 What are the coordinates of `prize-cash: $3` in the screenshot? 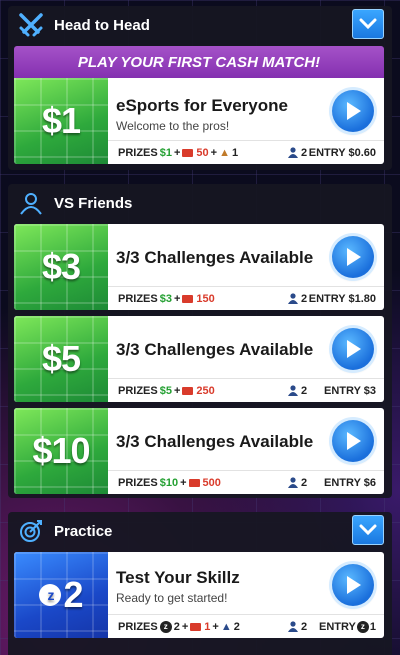 It's located at (165, 298).